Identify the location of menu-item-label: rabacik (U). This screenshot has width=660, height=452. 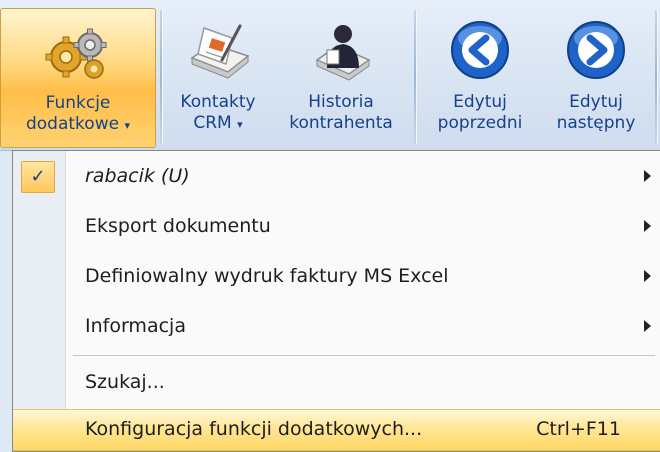
(137, 176).